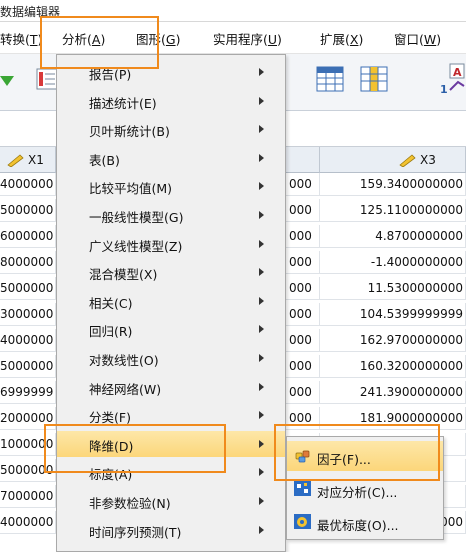  Describe the element at coordinates (374, 79) in the screenshot. I see `insert-variable-icon` at that location.